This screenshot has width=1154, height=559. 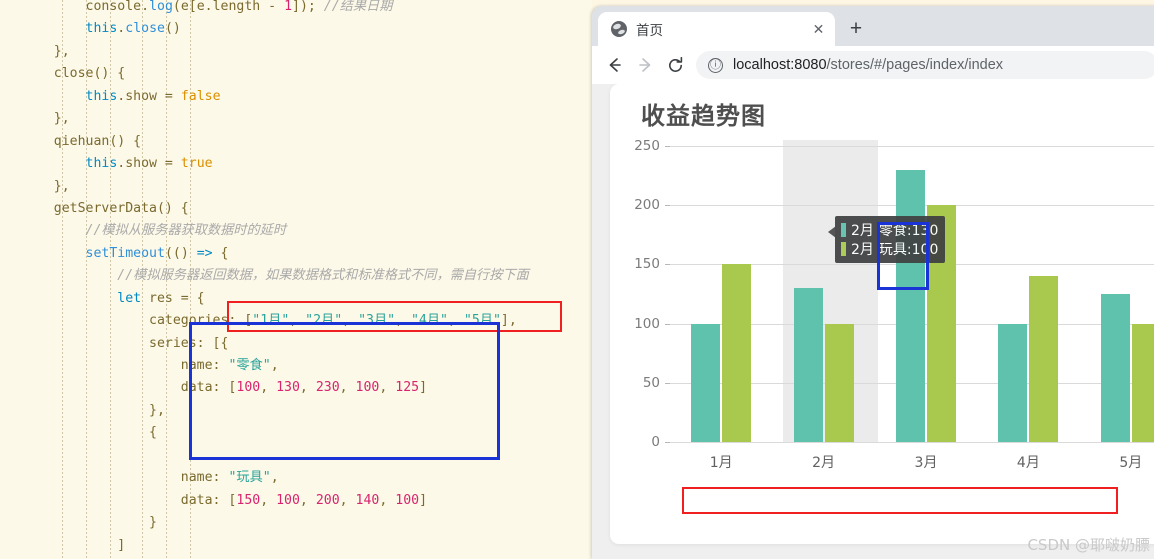 What do you see at coordinates (1028, 463) in the screenshot?
I see `x-tick-label: 4月` at bounding box center [1028, 463].